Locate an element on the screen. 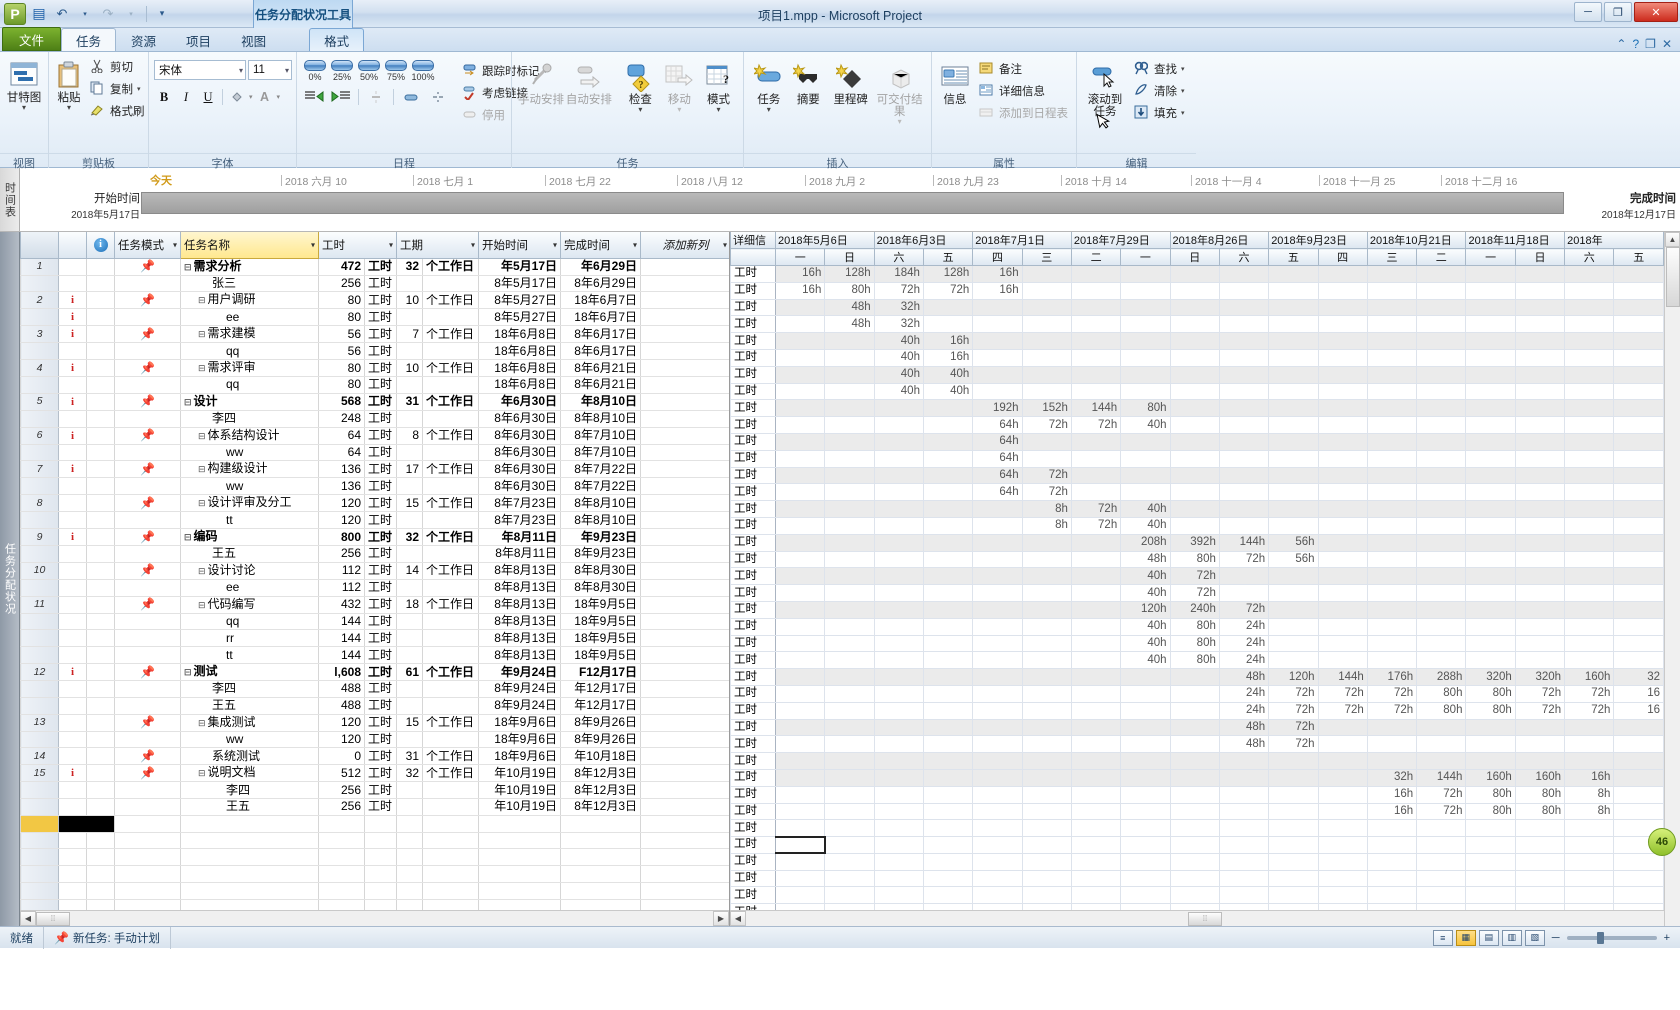  usage-period-header: 2018年5月6日 is located at coordinates (825, 240).